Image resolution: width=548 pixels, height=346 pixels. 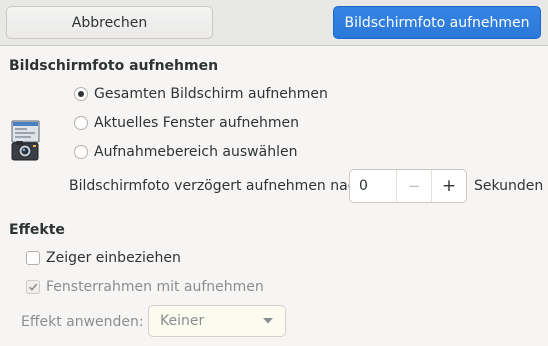 What do you see at coordinates (274, 23) in the screenshot?
I see `header-bar: Abbrechen Bildschirmfoto aufnehmen` at bounding box center [274, 23].